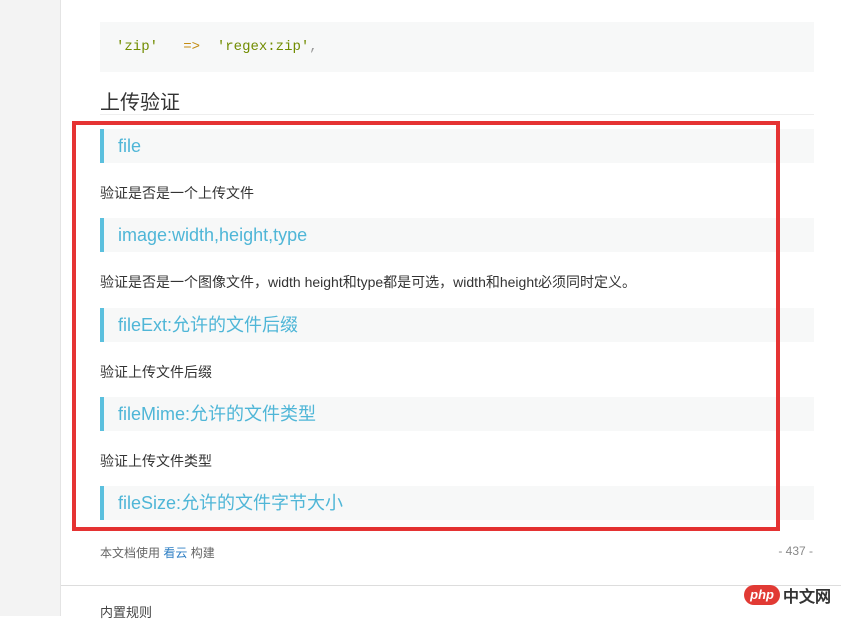  I want to click on code-trail: ,, so click(313, 47).